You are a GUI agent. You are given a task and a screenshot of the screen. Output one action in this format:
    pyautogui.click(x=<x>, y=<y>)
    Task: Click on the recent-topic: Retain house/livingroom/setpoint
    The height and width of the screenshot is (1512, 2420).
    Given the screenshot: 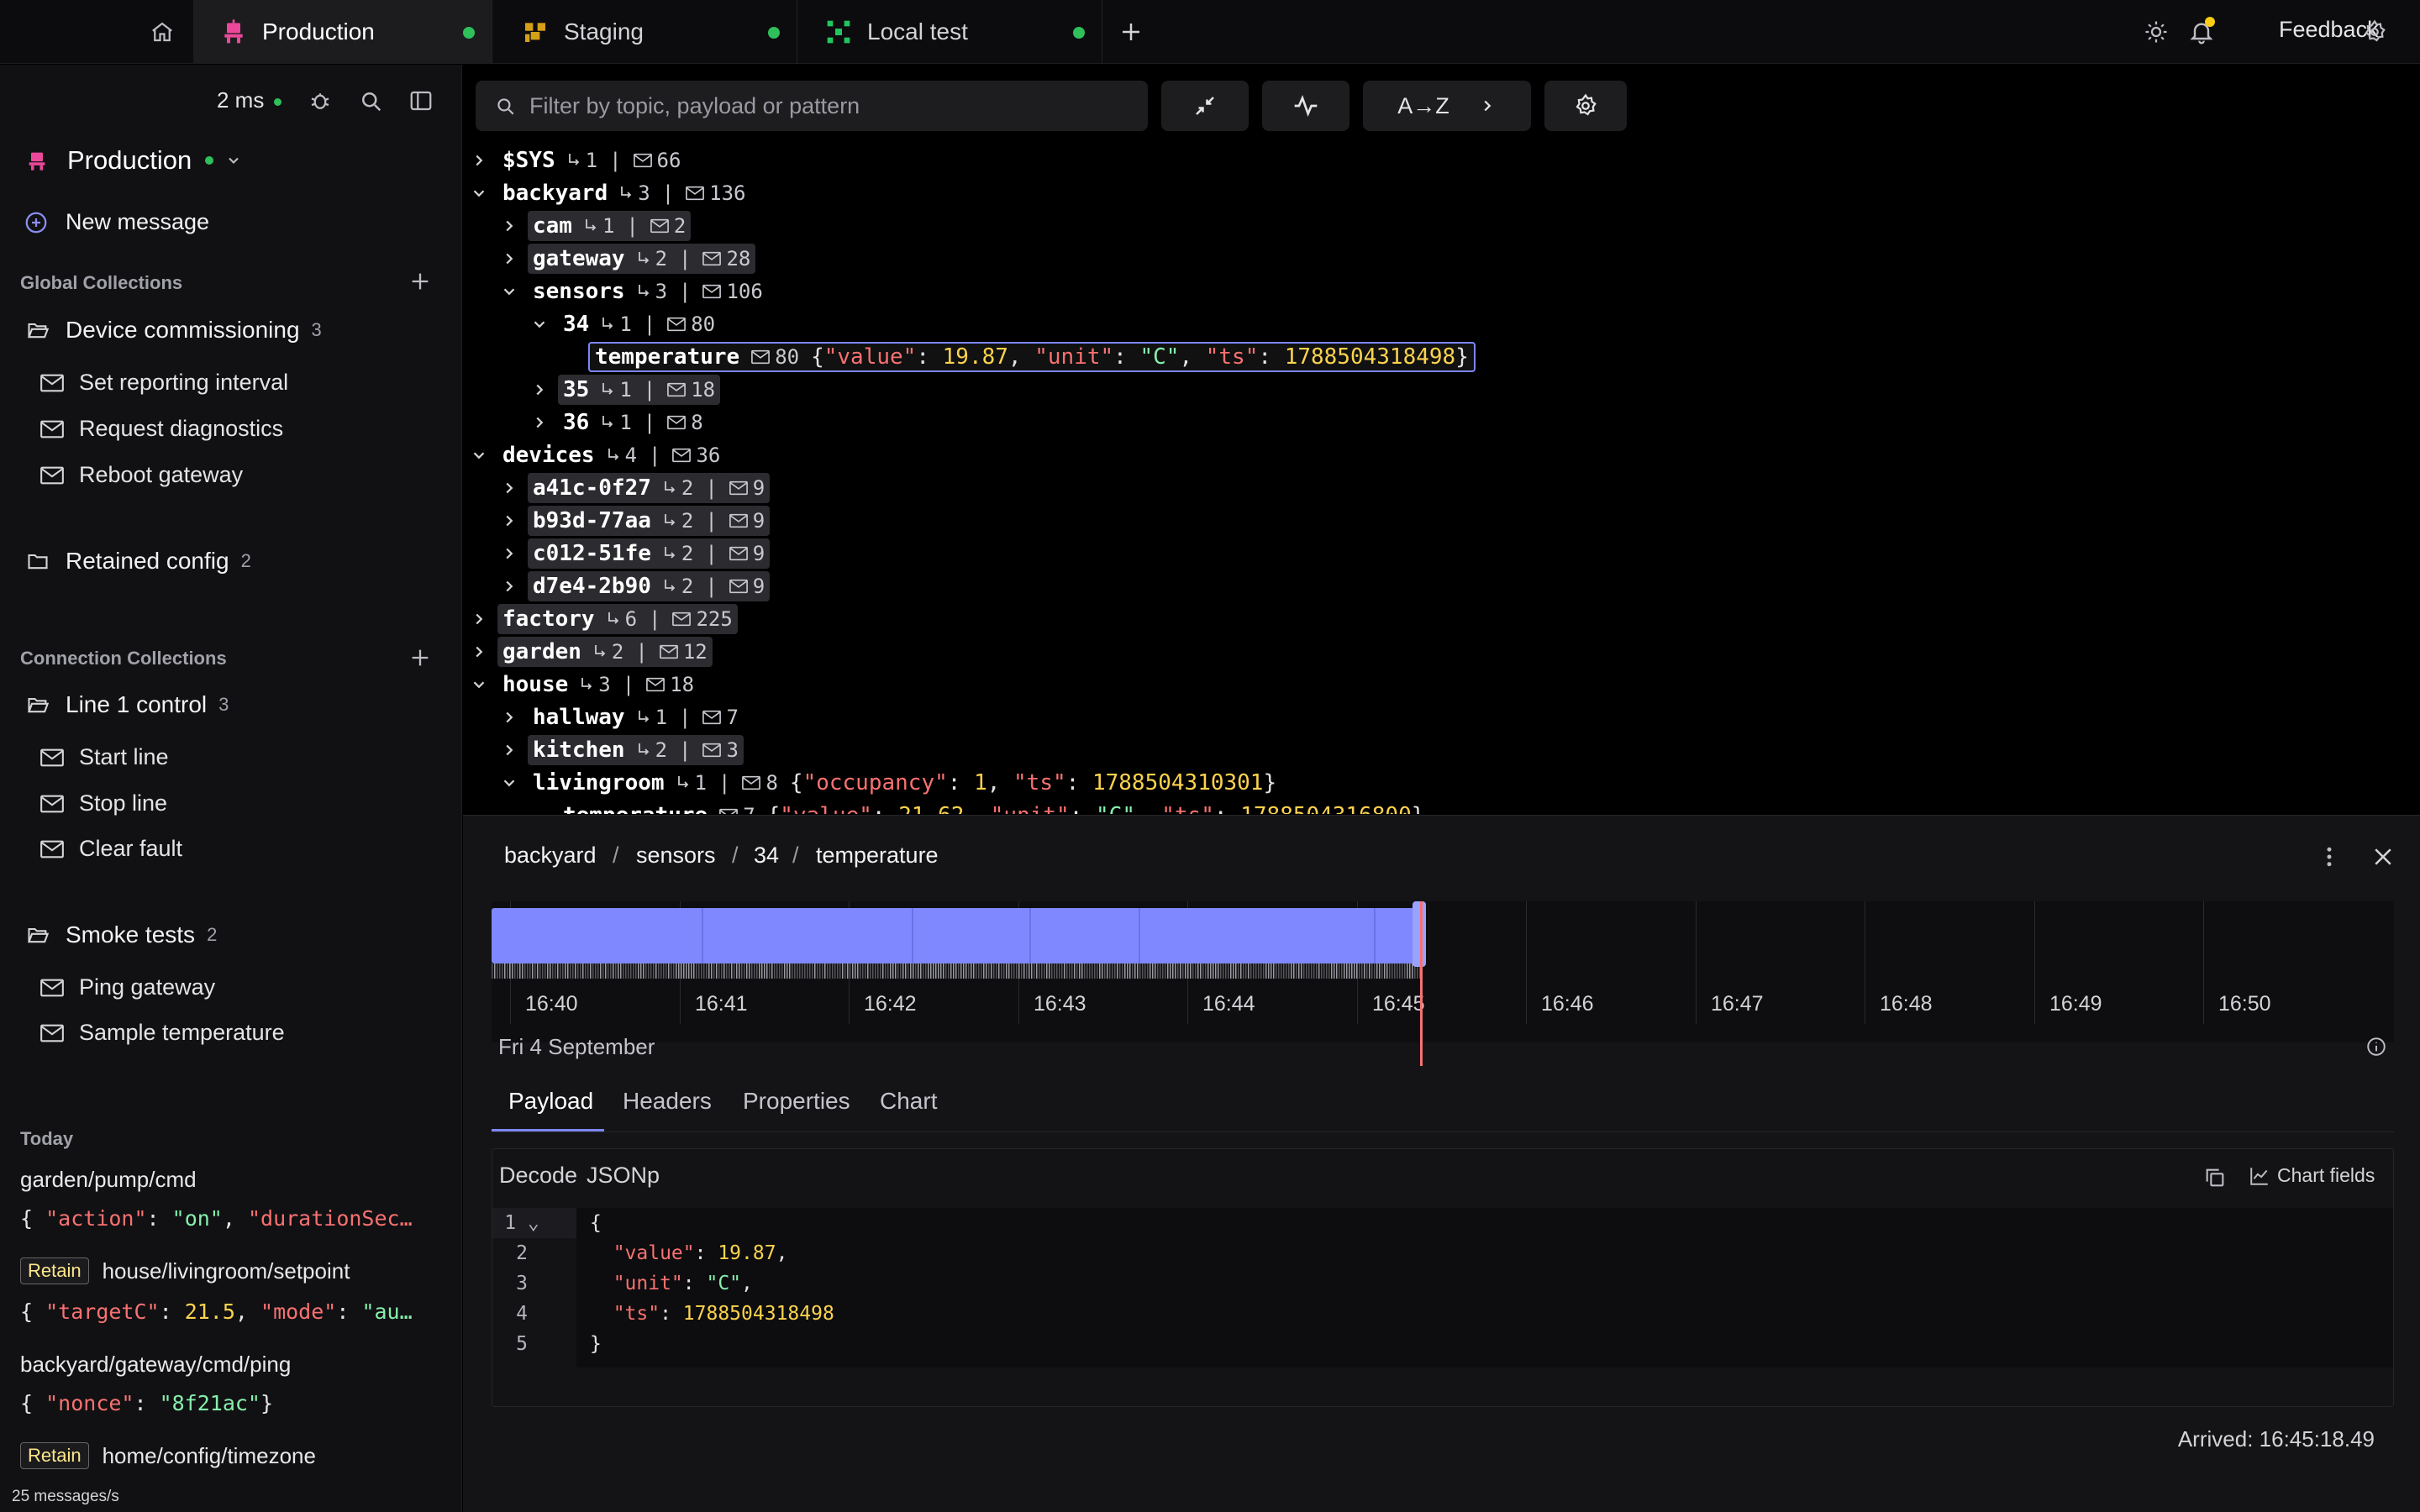 What is the action you would take?
    pyautogui.click(x=185, y=1270)
    